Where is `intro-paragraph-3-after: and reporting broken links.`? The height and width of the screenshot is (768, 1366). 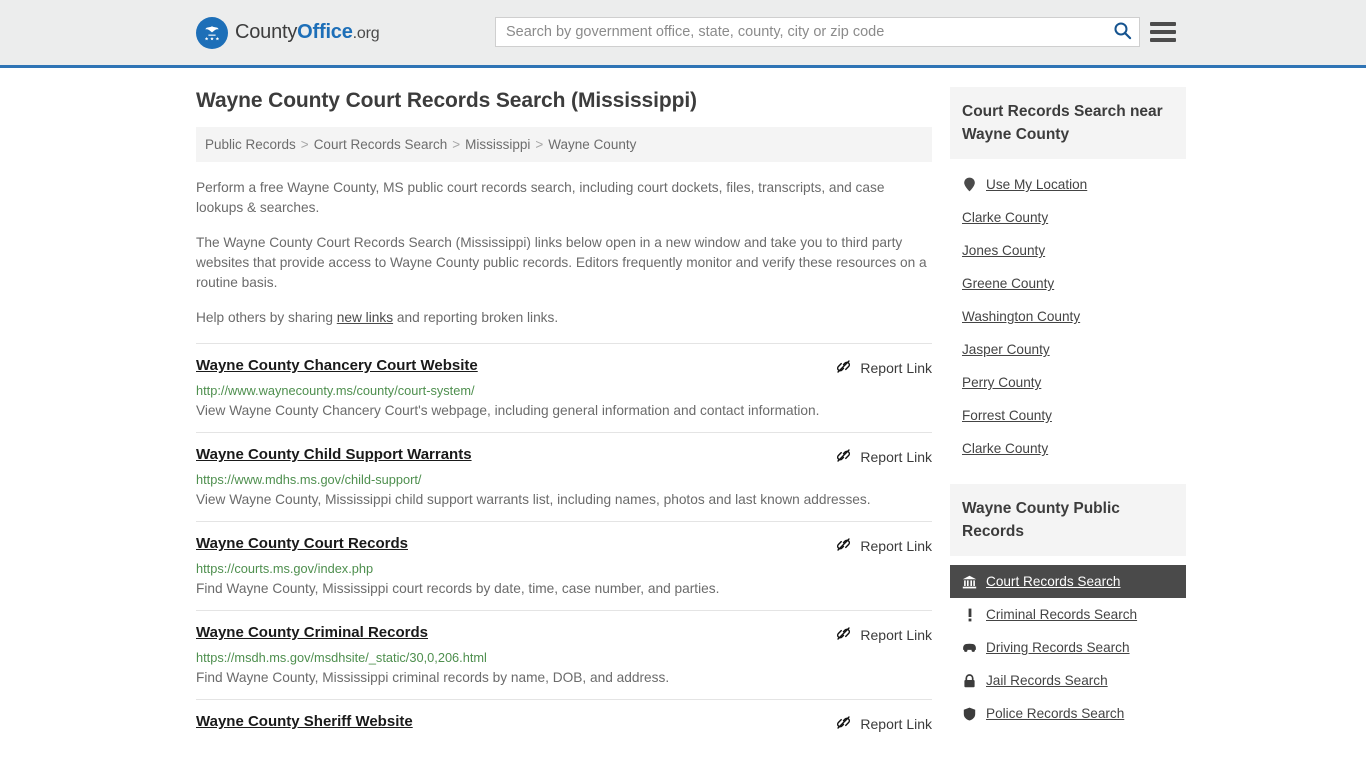 intro-paragraph-3-after: and reporting broken links. is located at coordinates (476, 317).